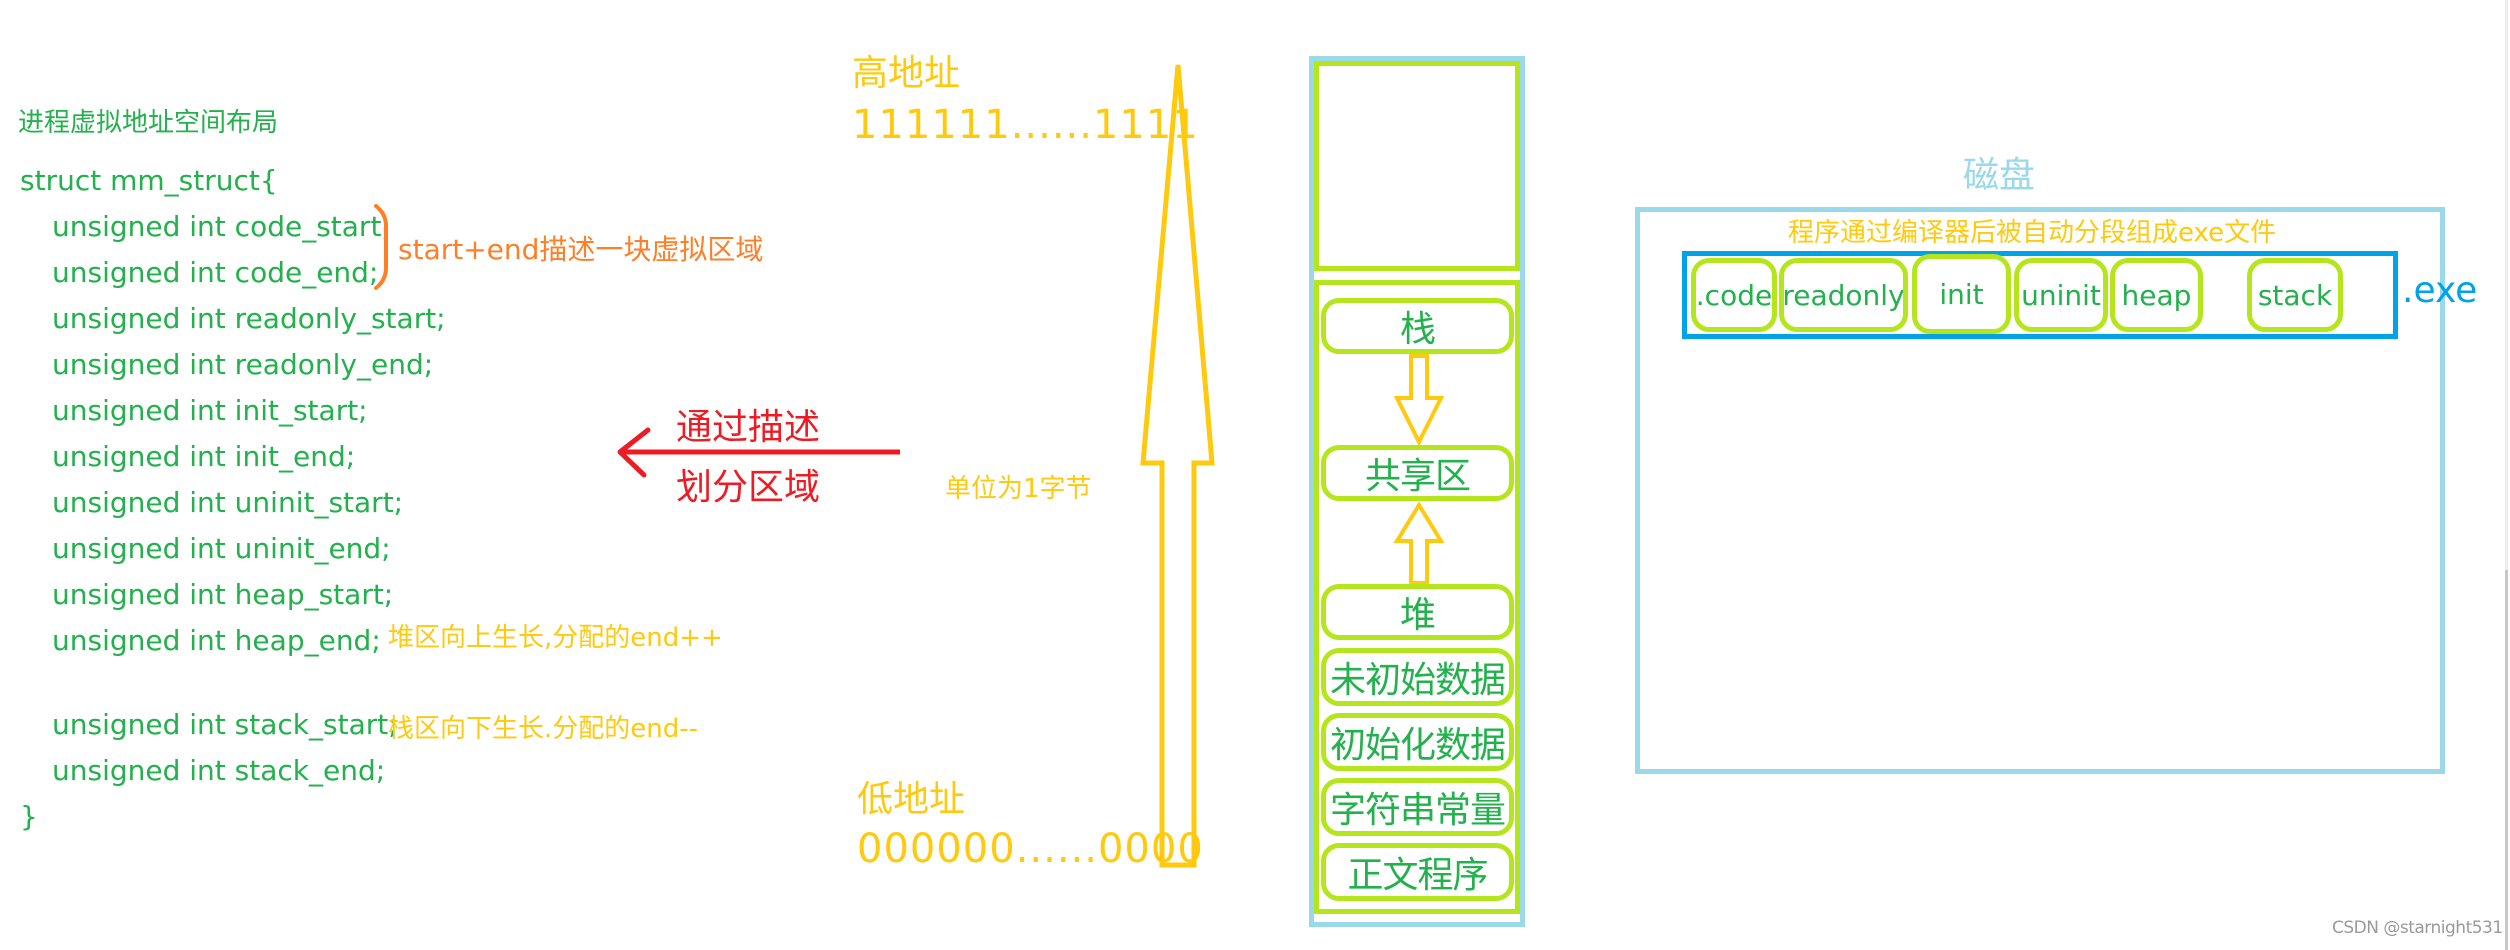  I want to click on field-uninit-end: unsigned int uninit_end;, so click(221, 548).